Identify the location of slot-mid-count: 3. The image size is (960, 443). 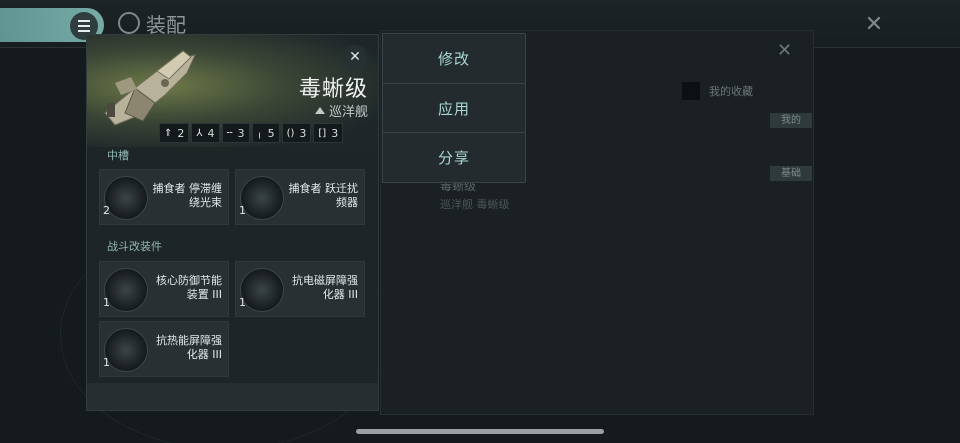
(241, 133).